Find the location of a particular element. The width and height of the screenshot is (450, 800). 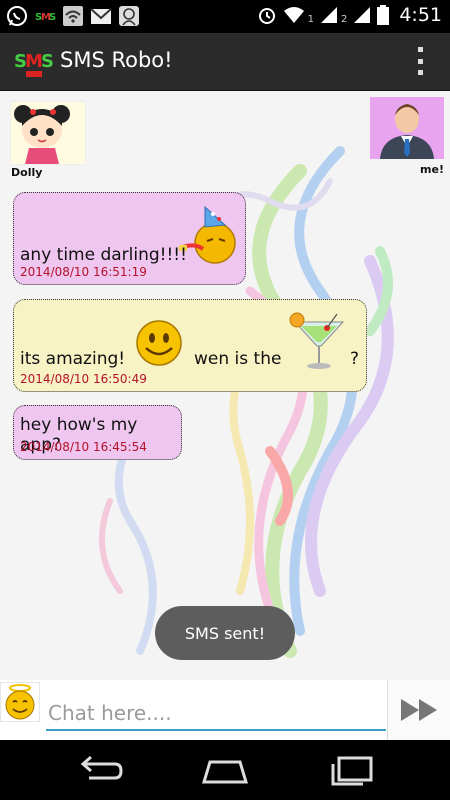

message-timestamp: 2014/08/10 16:50:49 is located at coordinates (83, 379).